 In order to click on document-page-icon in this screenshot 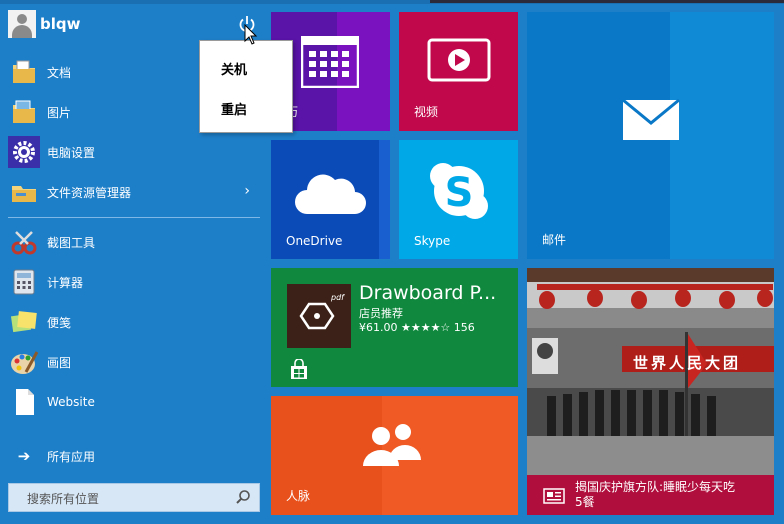, I will do `click(24, 402)`.